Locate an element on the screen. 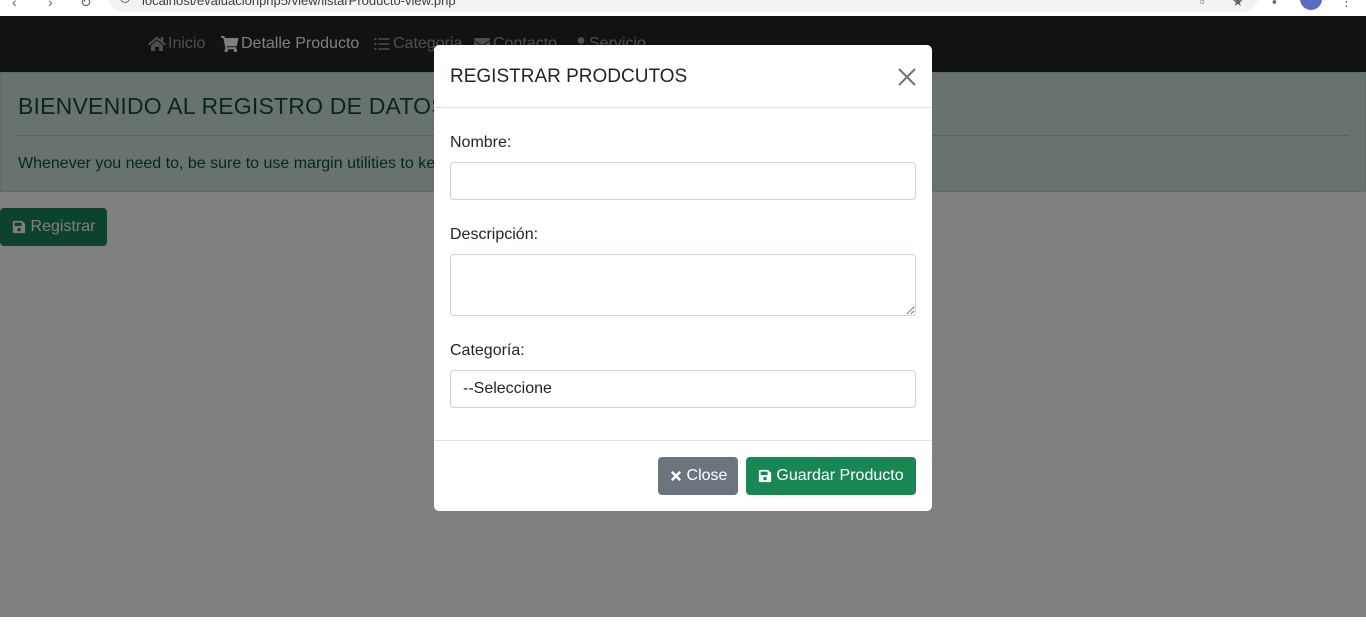  guardar-producto-button: Guardar Producto is located at coordinates (831, 476).